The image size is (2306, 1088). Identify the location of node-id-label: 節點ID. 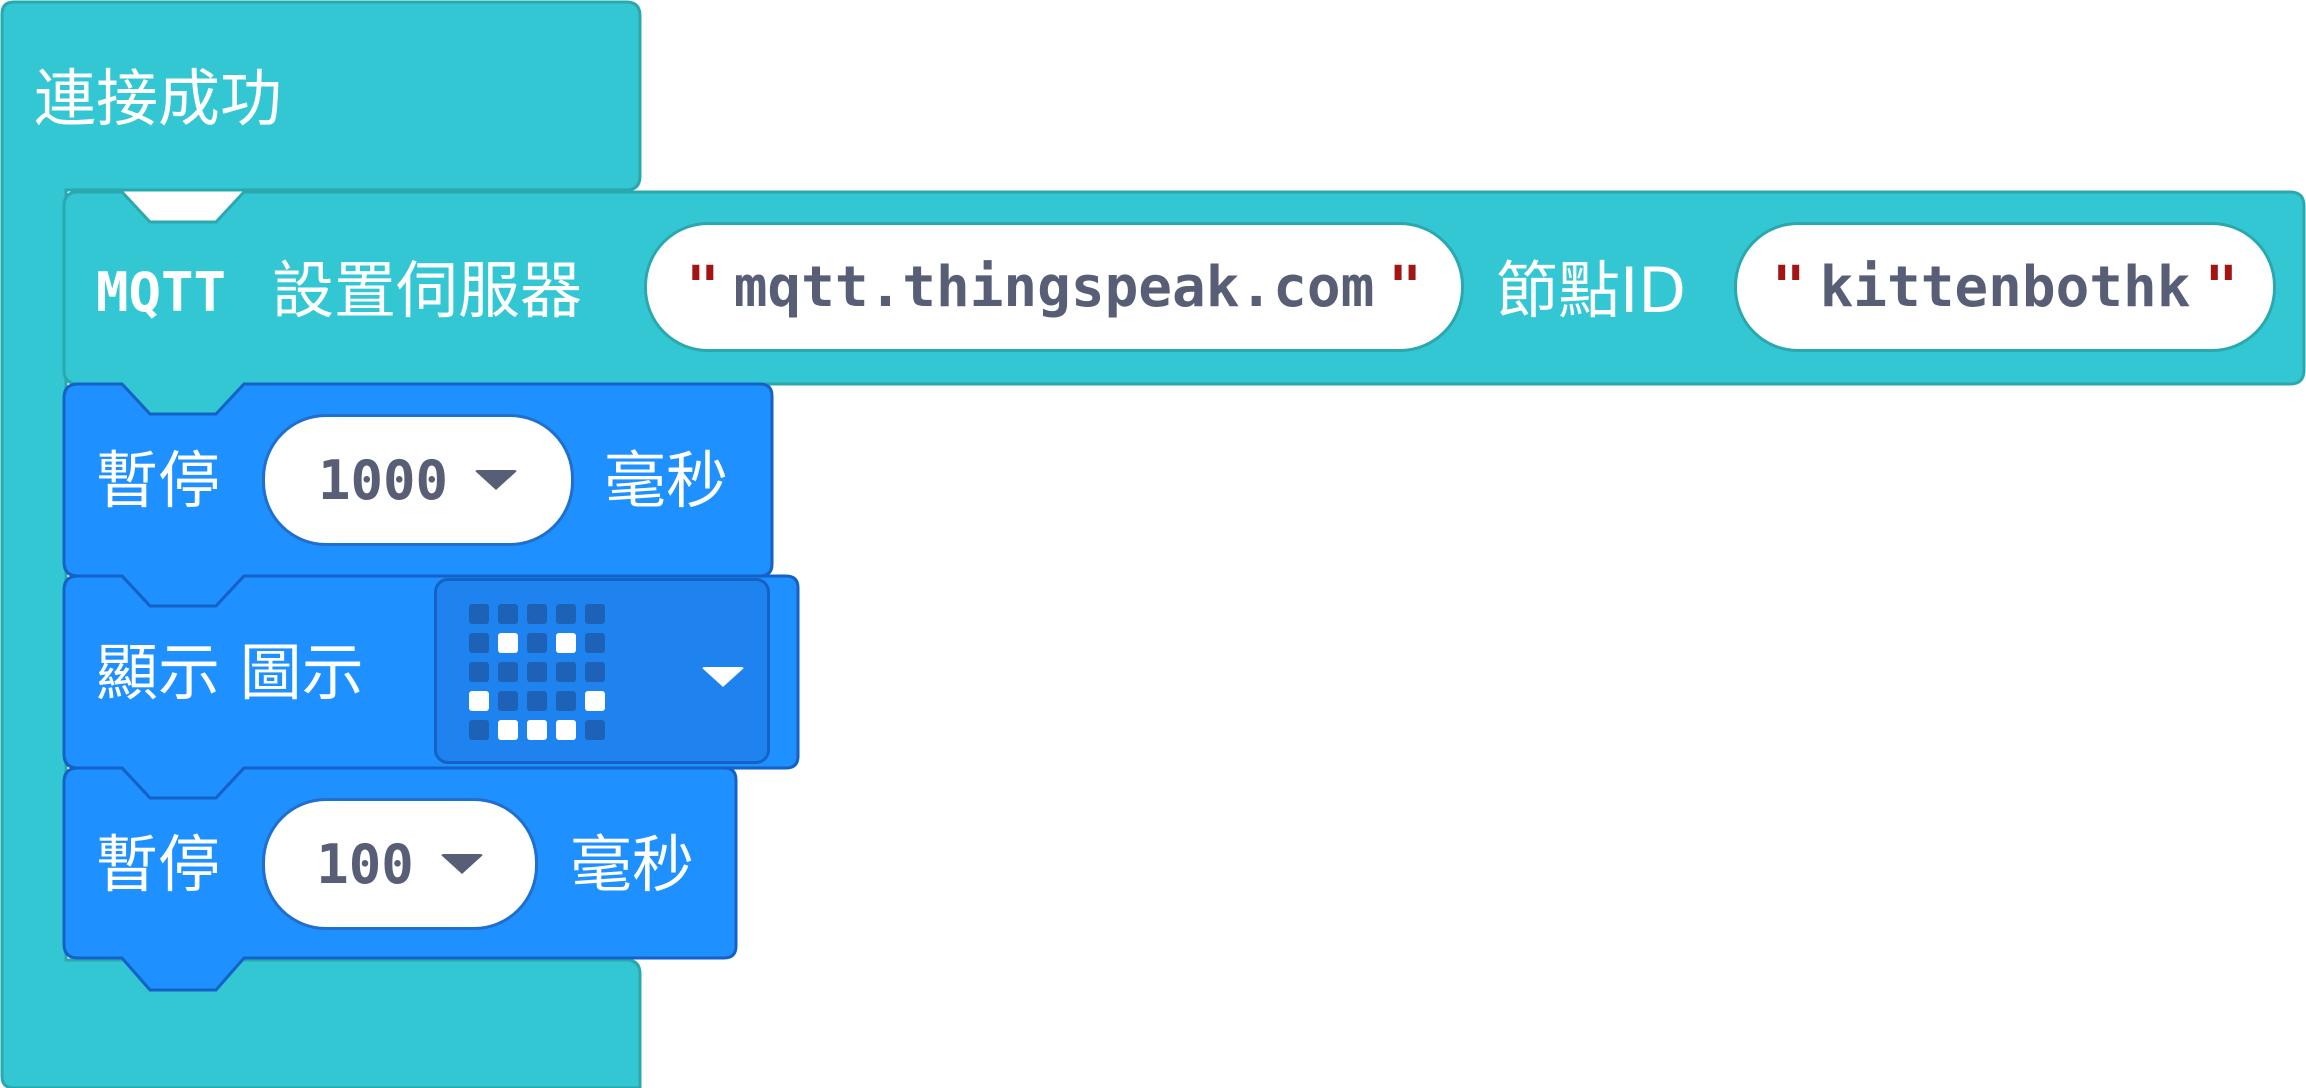
(1591, 290).